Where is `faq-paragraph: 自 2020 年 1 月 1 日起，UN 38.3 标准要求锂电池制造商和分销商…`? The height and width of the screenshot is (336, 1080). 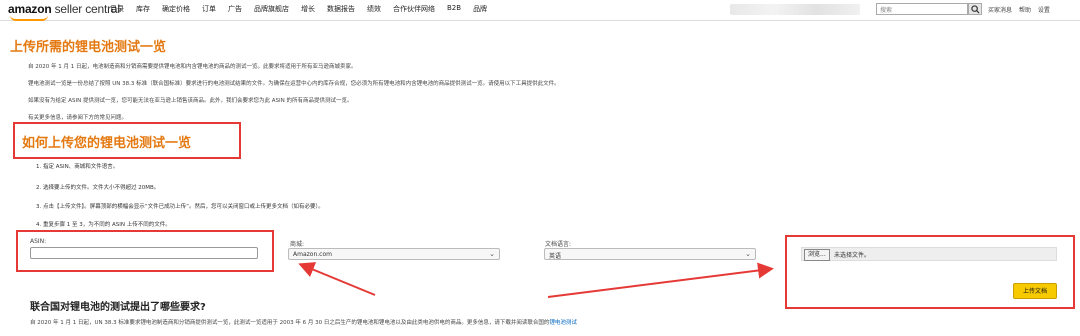
faq-paragraph: 自 2020 年 1 月 1 日起，UN 38.3 标准要求锂电池制造商和分销商… is located at coordinates (303, 322).